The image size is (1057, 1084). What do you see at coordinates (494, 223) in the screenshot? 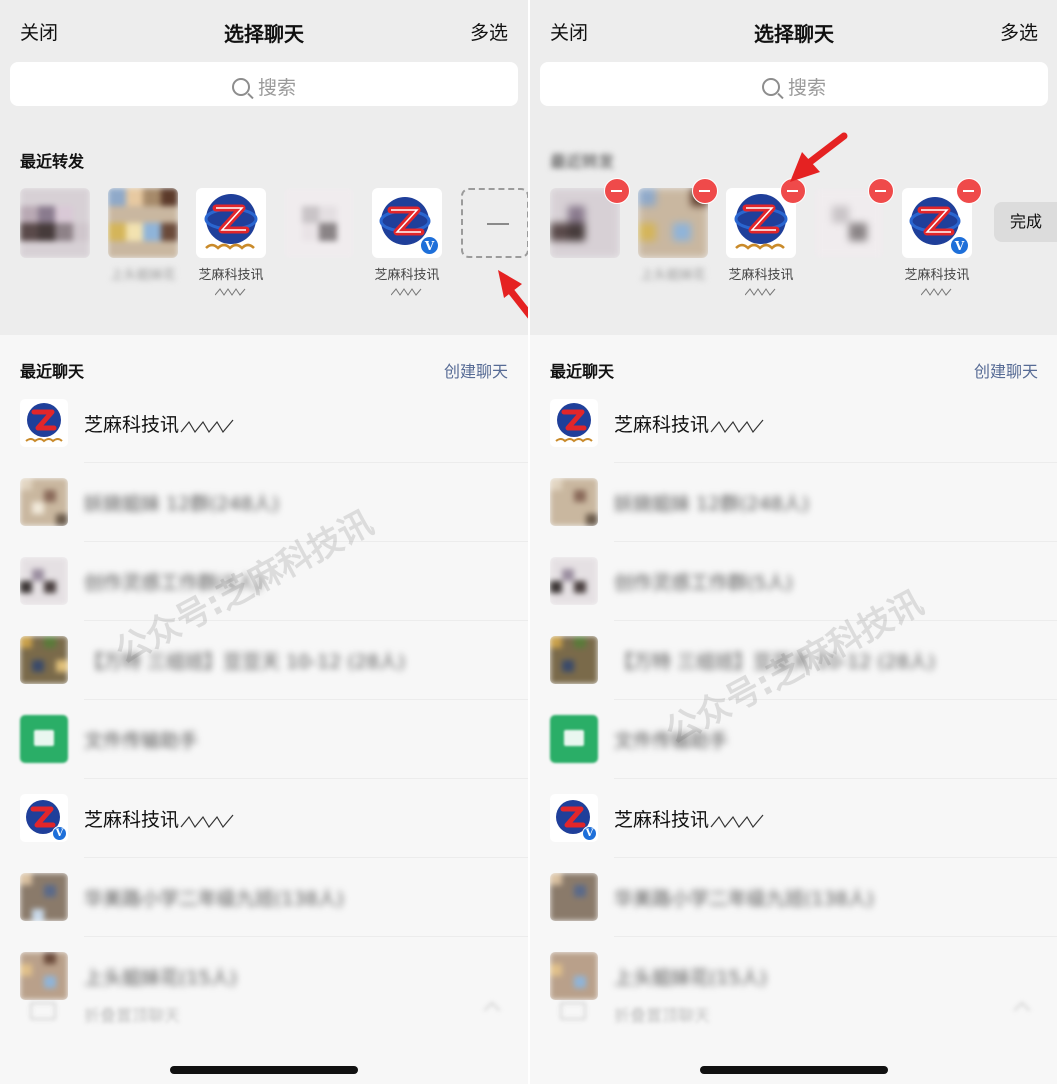
I see `add-forward-slot` at bounding box center [494, 223].